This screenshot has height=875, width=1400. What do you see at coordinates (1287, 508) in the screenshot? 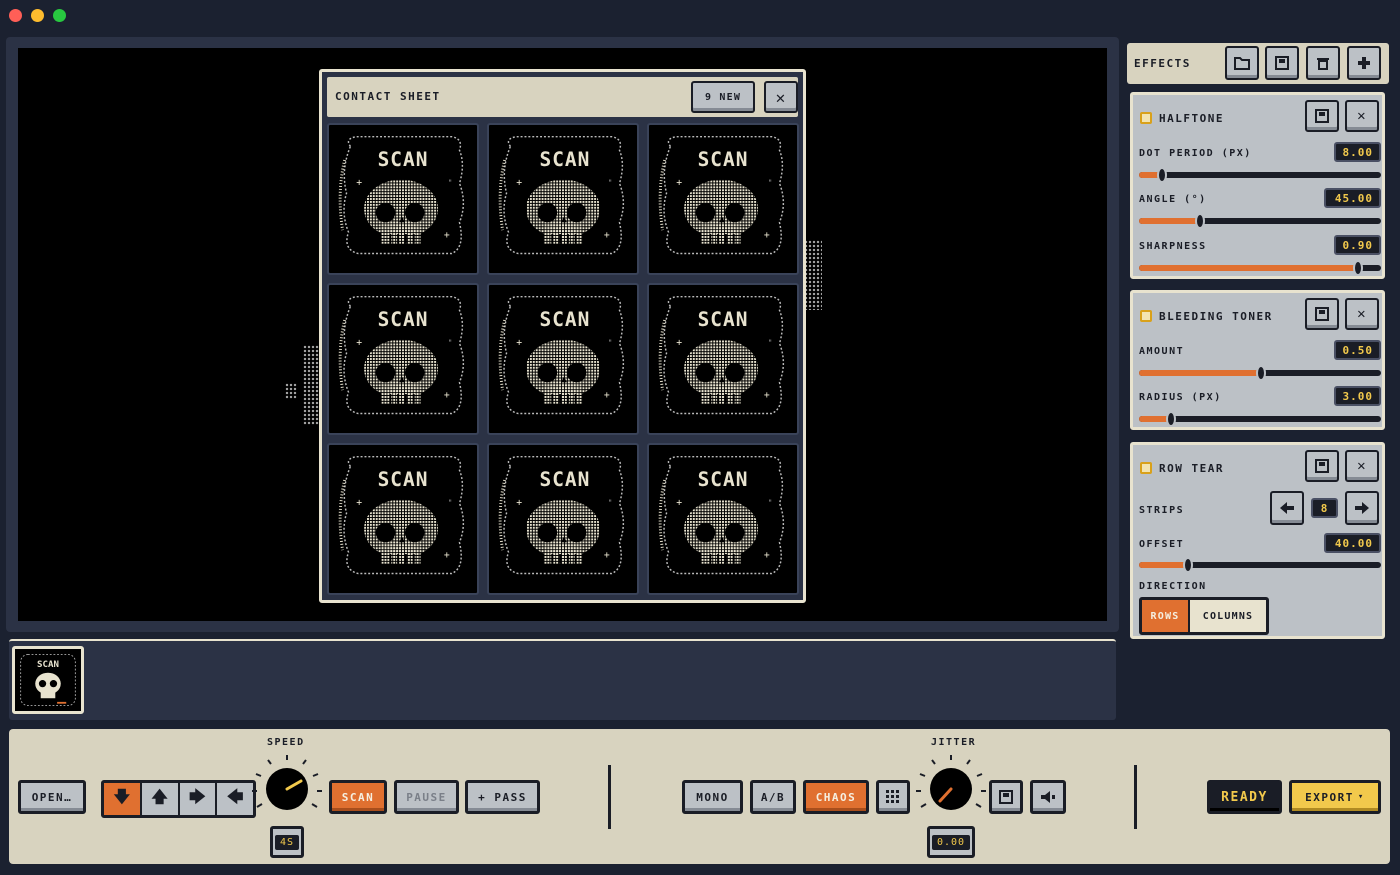
I see `strips-decrement-arrow-left-icon` at bounding box center [1287, 508].